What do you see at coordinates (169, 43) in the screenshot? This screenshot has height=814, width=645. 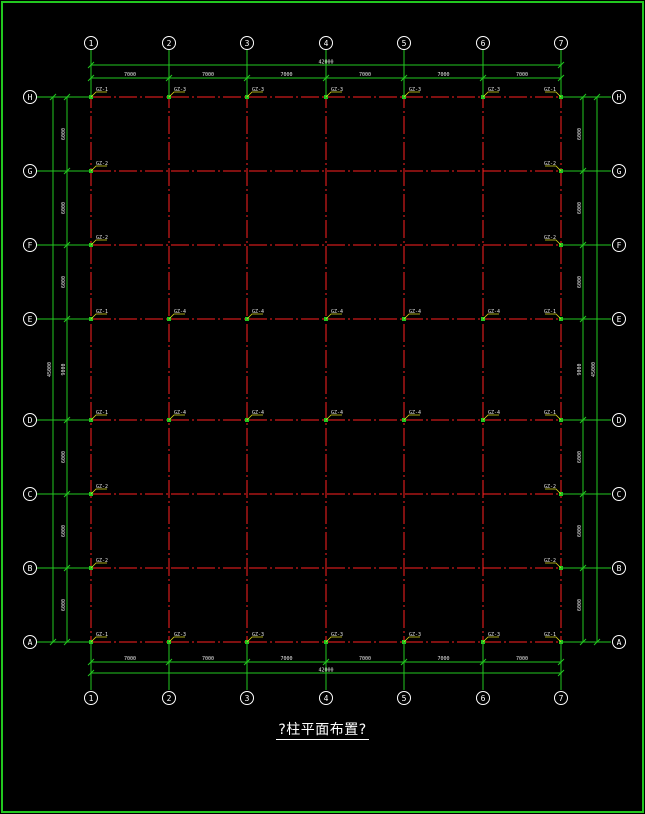 I see `axis-bubble-top-2-label: 2` at bounding box center [169, 43].